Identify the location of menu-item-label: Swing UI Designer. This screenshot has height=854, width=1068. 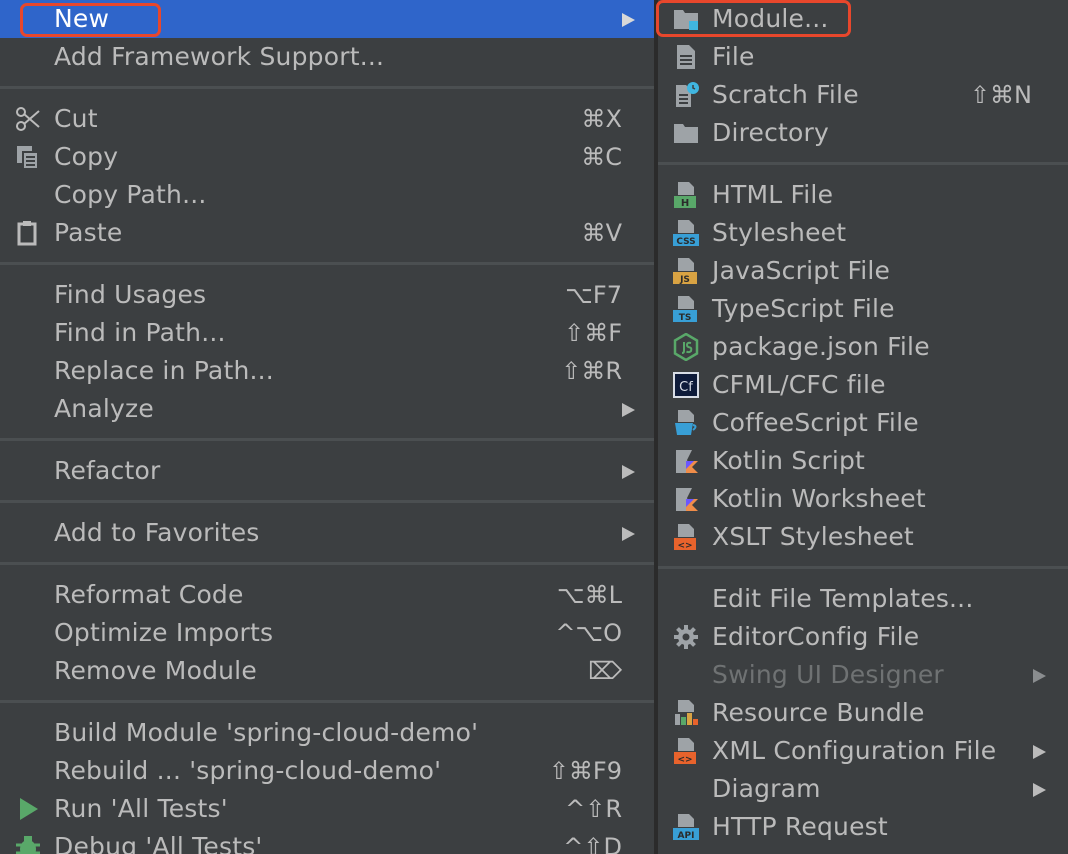
(828, 674).